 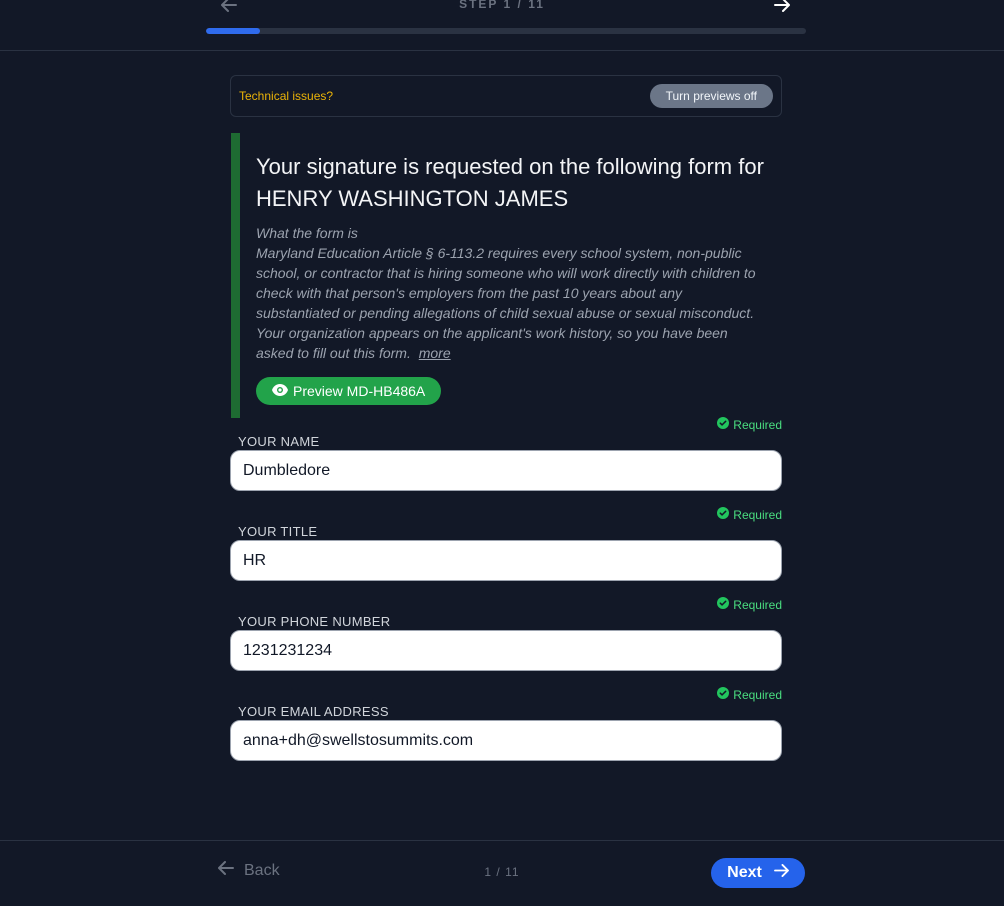 I want to click on bottom-nav-bar: Back 1 / 11 Next, so click(x=502, y=873).